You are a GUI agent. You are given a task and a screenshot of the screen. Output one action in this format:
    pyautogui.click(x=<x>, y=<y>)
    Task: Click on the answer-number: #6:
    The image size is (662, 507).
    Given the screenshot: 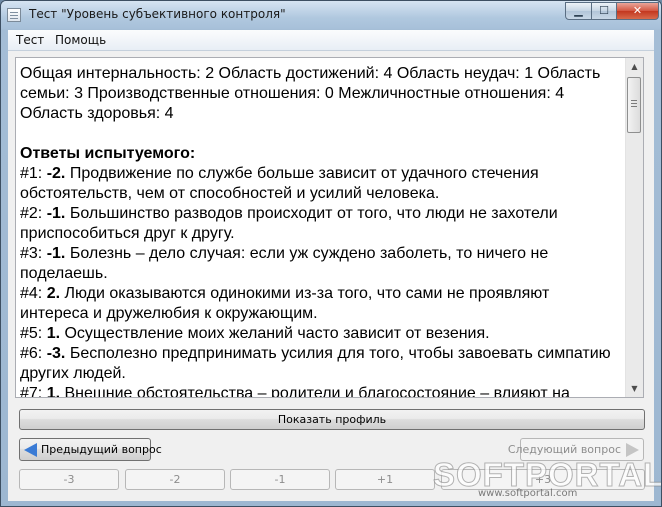 What is the action you would take?
    pyautogui.click(x=33, y=353)
    